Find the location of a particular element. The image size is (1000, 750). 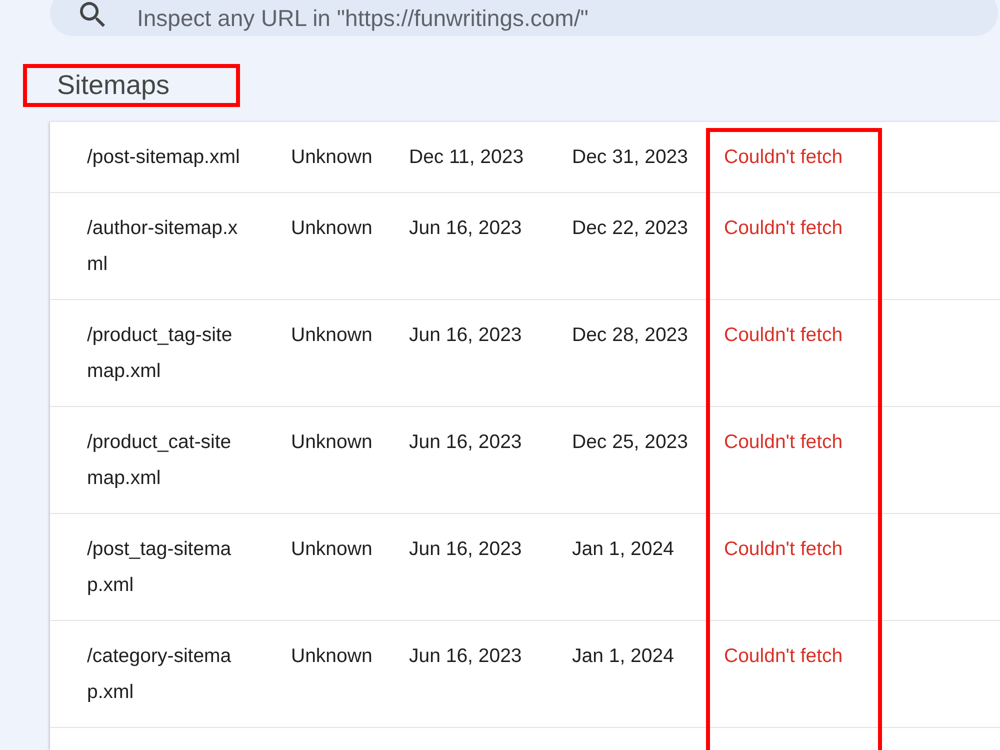

table-cell-text: Dec 28, 2023 is located at coordinates (630, 335).